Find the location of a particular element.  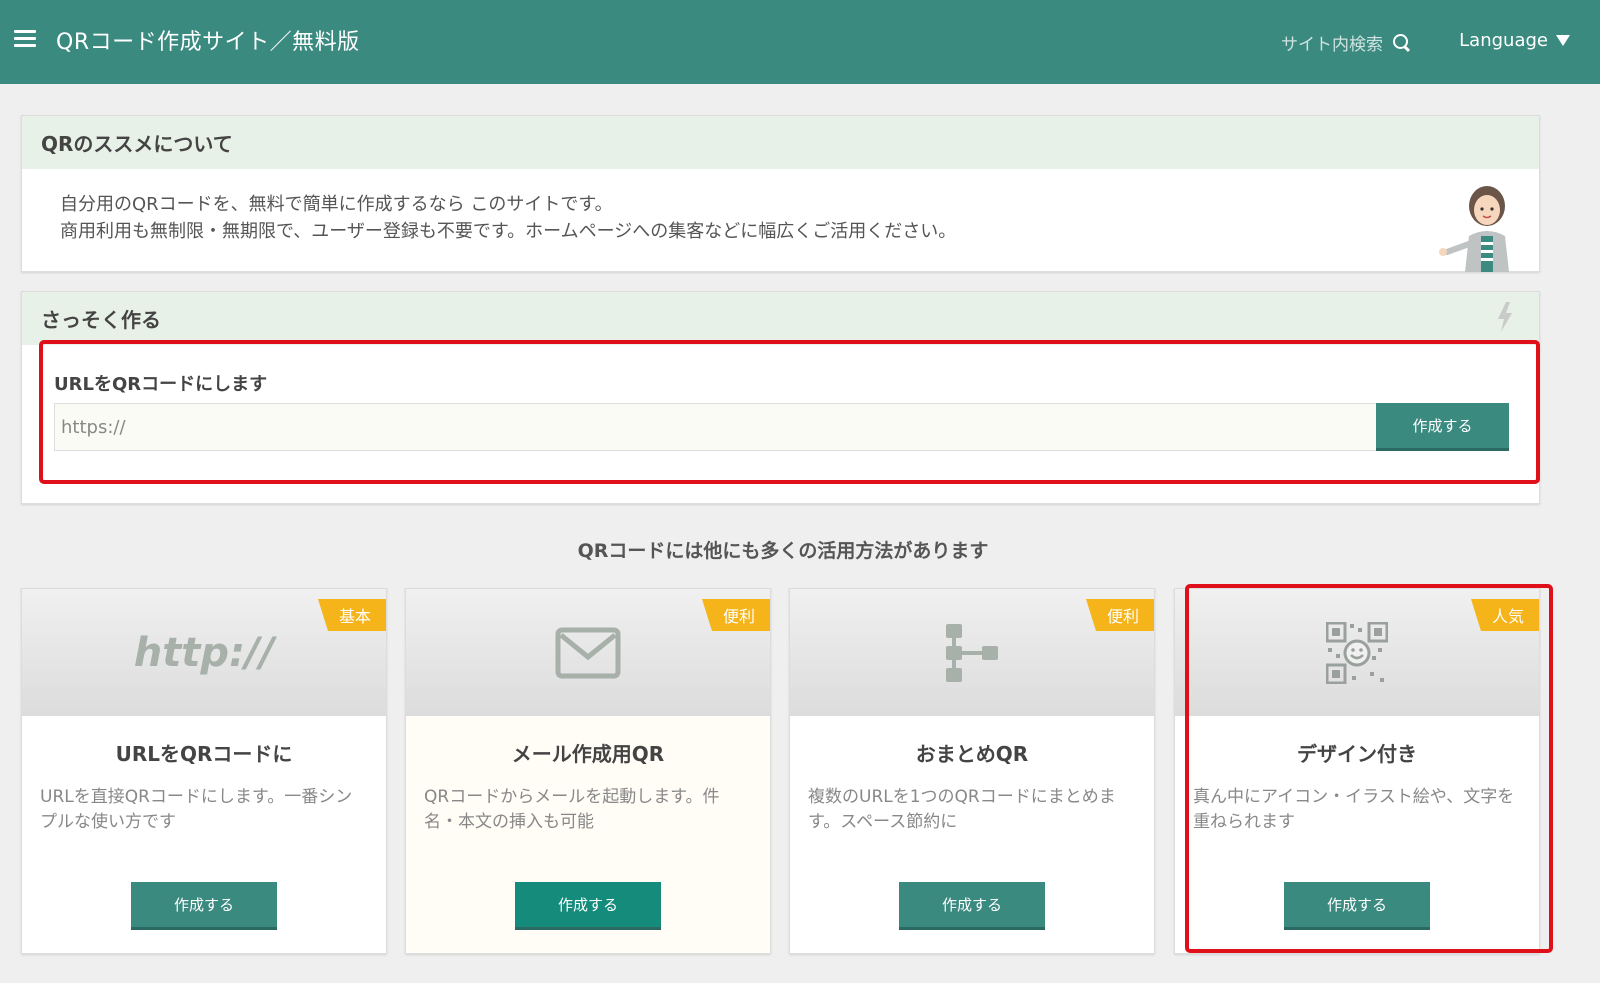

url-input is located at coordinates (715, 427).